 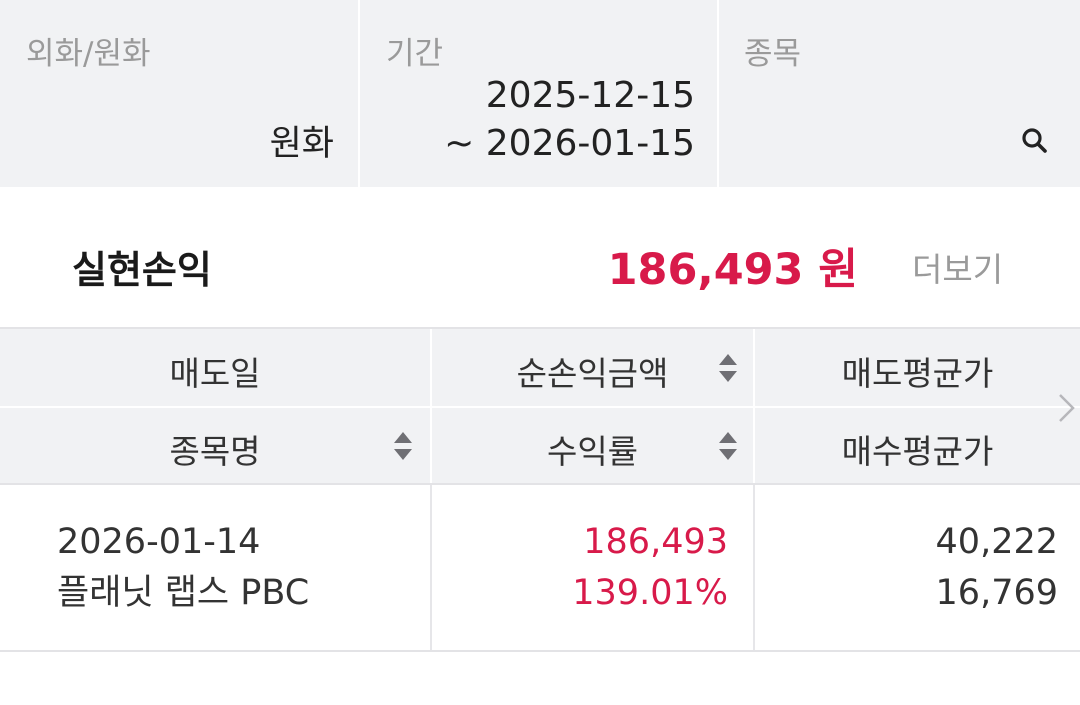 What do you see at coordinates (183, 593) in the screenshot?
I see `stock-name: 플래닛 랩스 PBC` at bounding box center [183, 593].